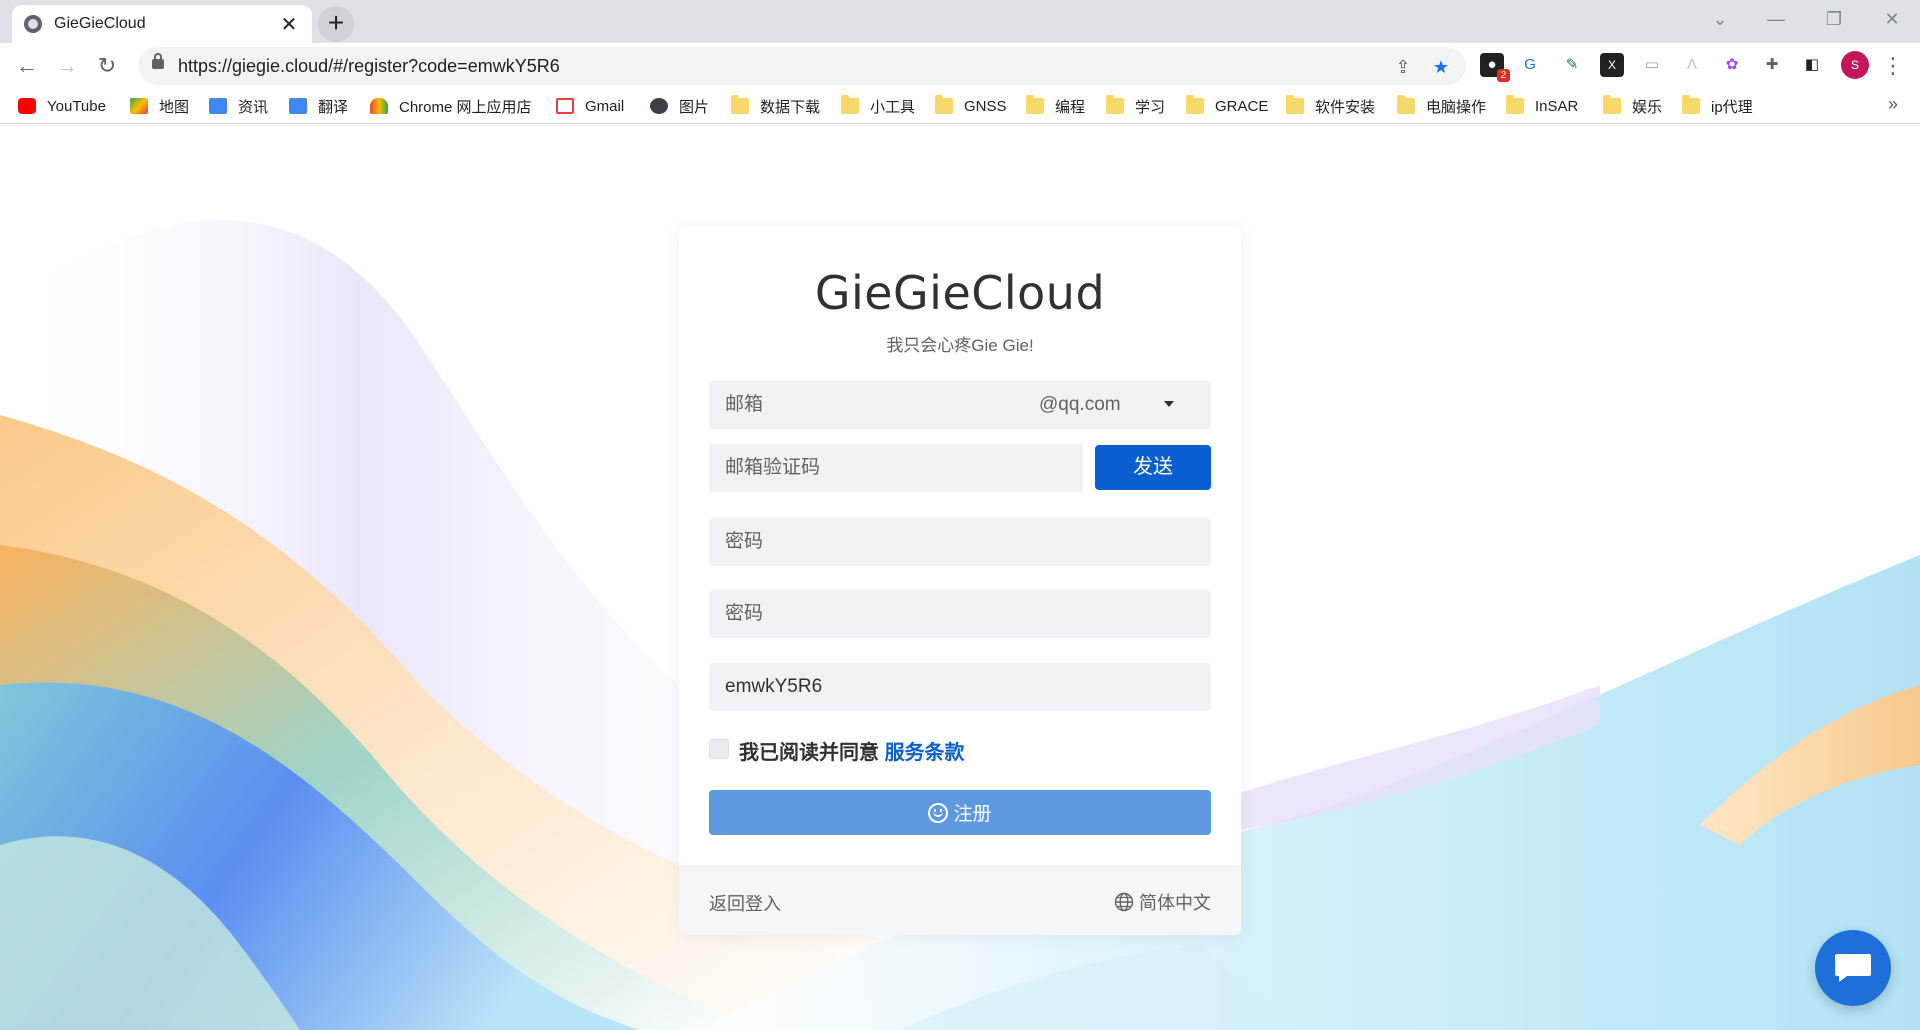 This screenshot has width=1920, height=1030. I want to click on bookmark-folder-pc: 电脑操作, so click(1441, 106).